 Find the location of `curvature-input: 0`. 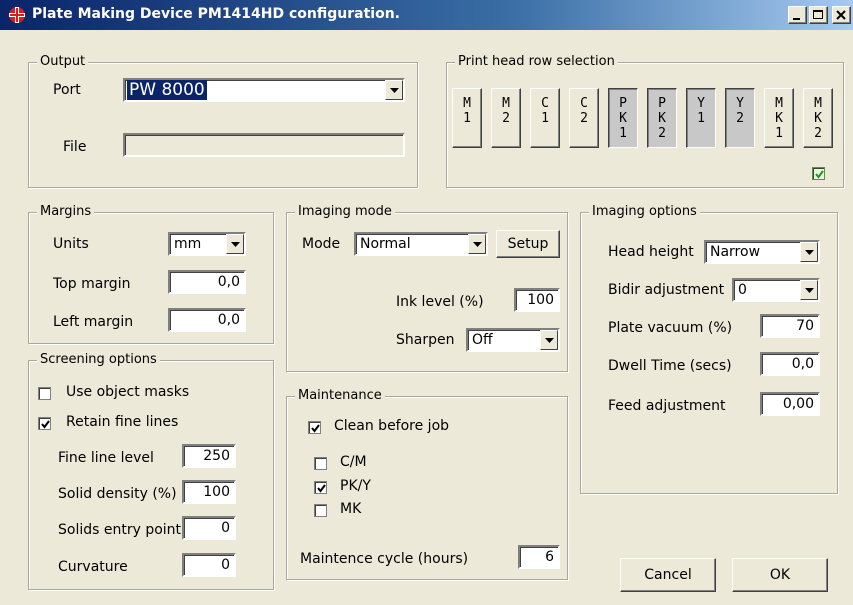

curvature-input: 0 is located at coordinates (209, 565).